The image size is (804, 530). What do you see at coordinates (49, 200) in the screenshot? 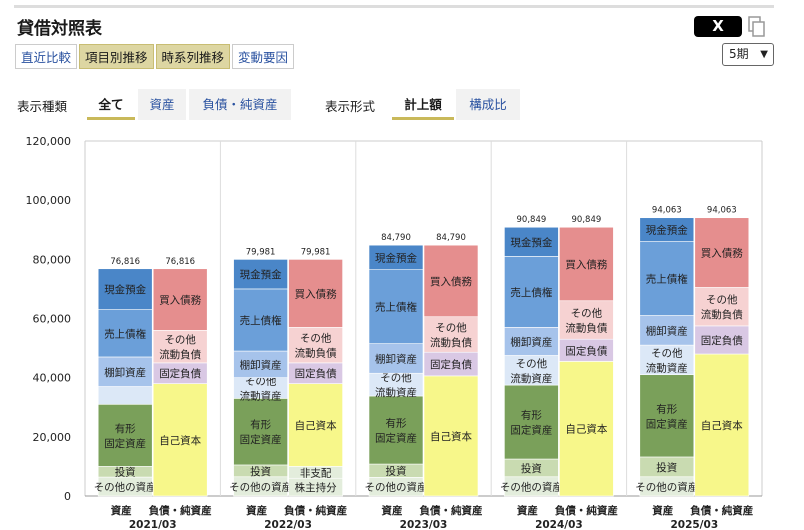
I see `y-tick-label: 100,000` at bounding box center [49, 200].